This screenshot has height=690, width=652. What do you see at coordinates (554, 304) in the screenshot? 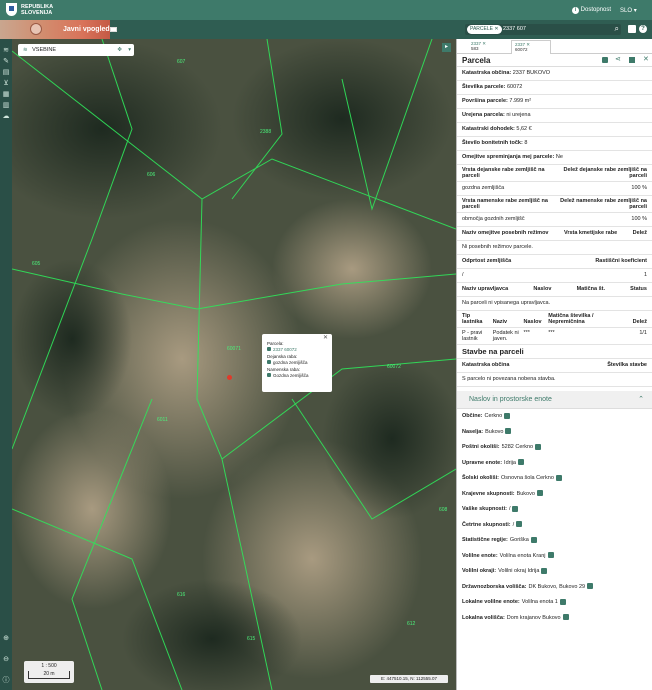
I see `upravljavec-note: Na parceli ni vpisanega upravljavca.` at bounding box center [554, 304].